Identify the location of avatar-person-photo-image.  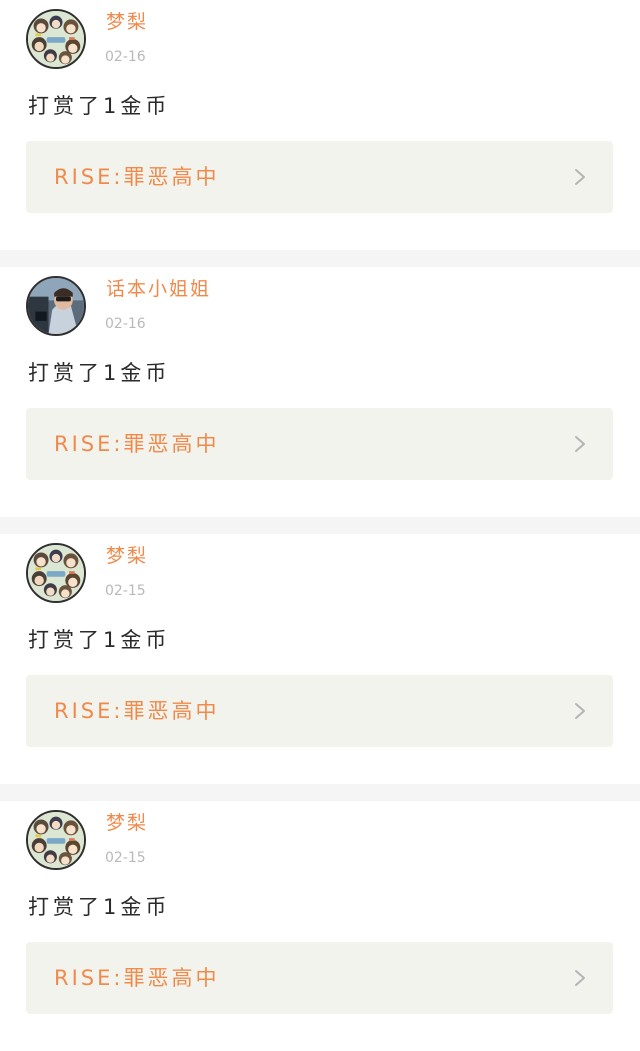
(56, 306).